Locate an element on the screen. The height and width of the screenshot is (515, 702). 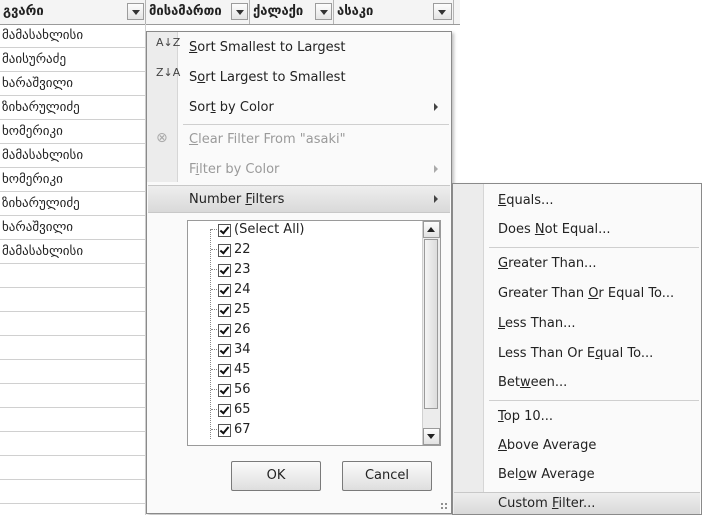
scrollbar-thumb is located at coordinates (431, 324).